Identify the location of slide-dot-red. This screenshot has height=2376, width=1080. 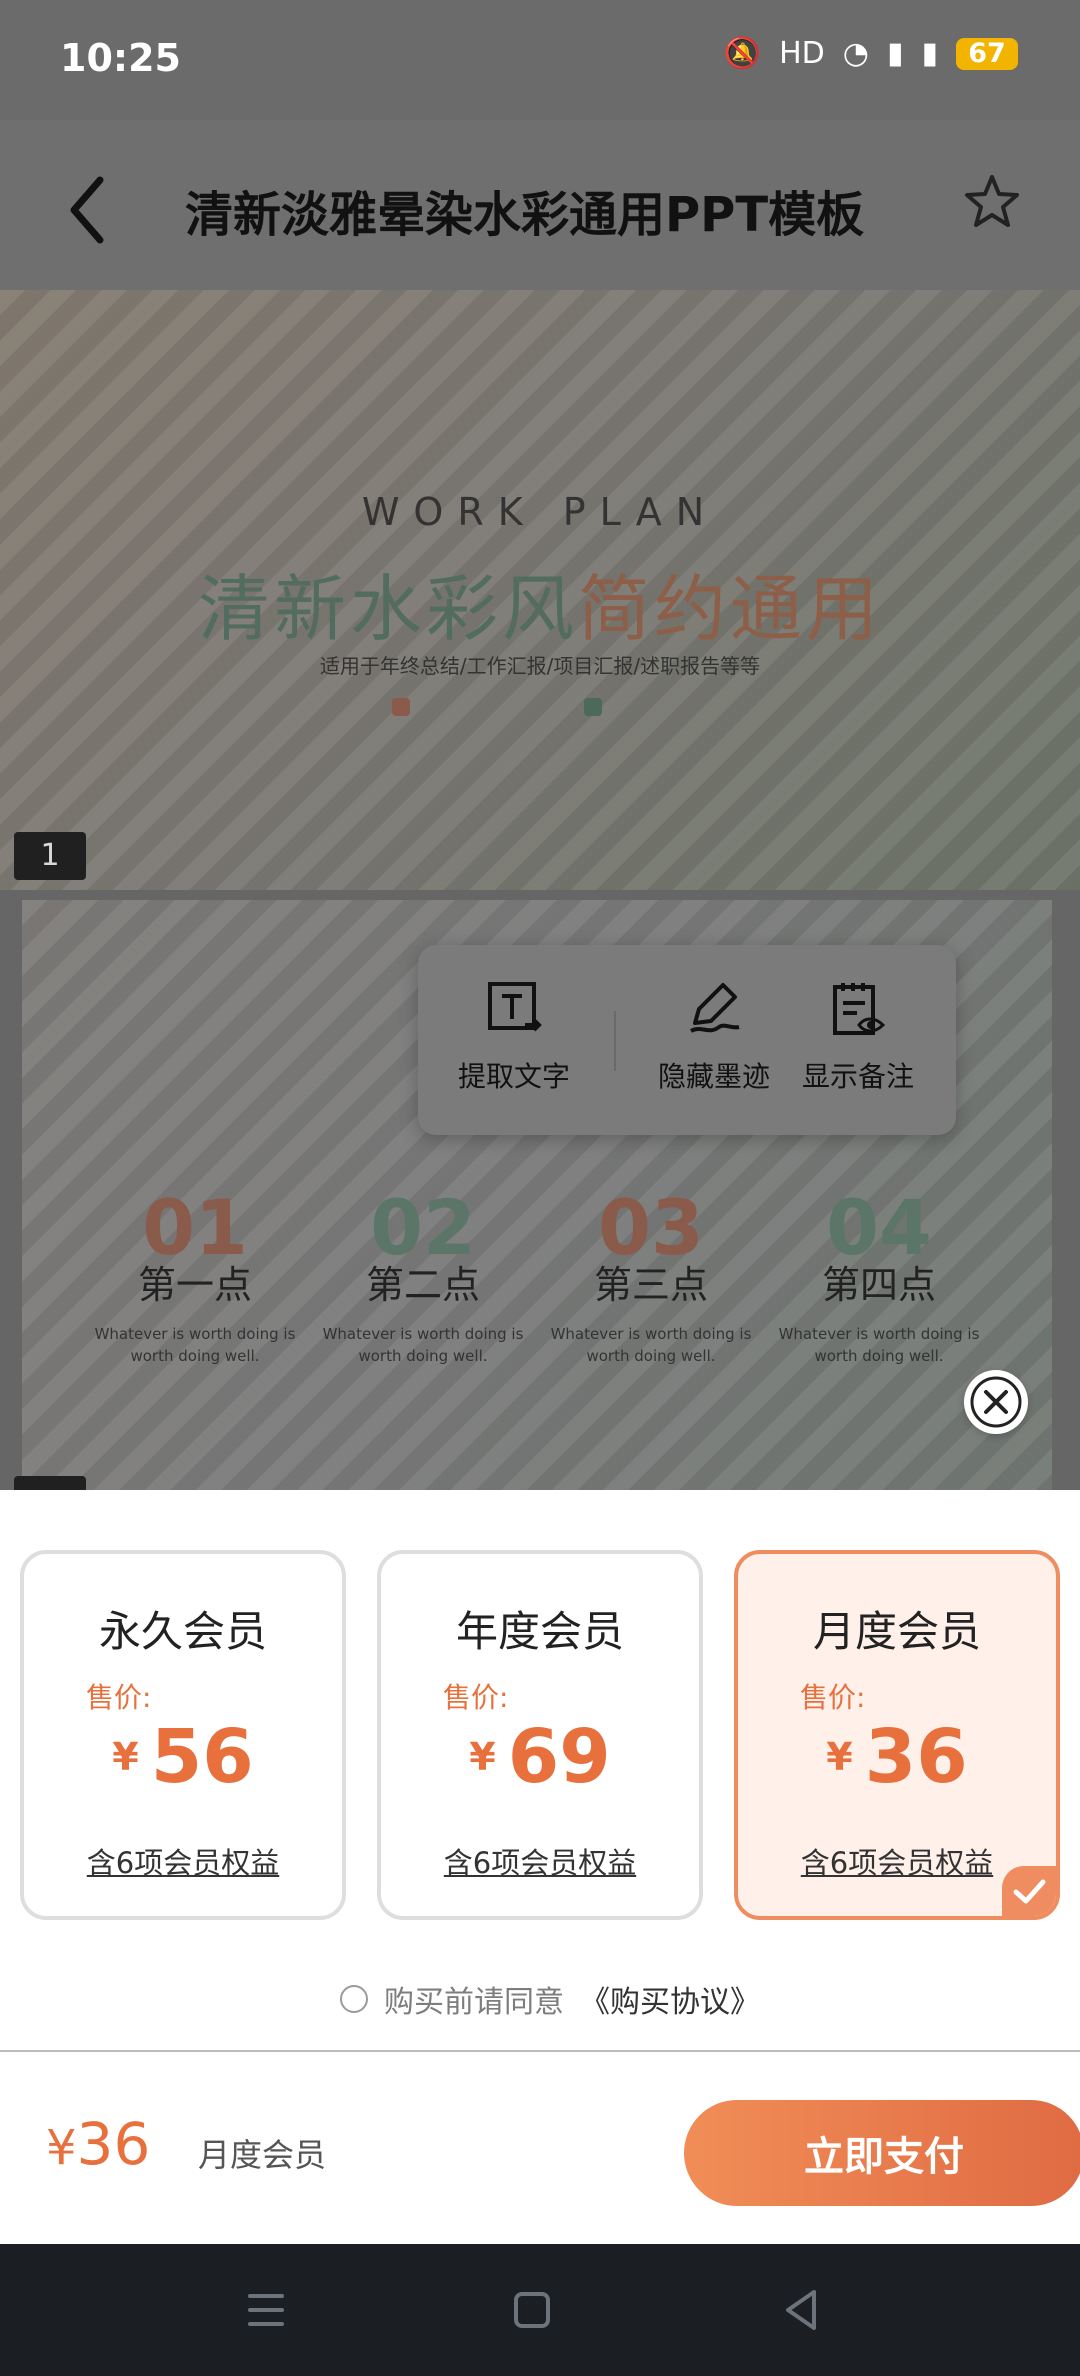
(401, 707).